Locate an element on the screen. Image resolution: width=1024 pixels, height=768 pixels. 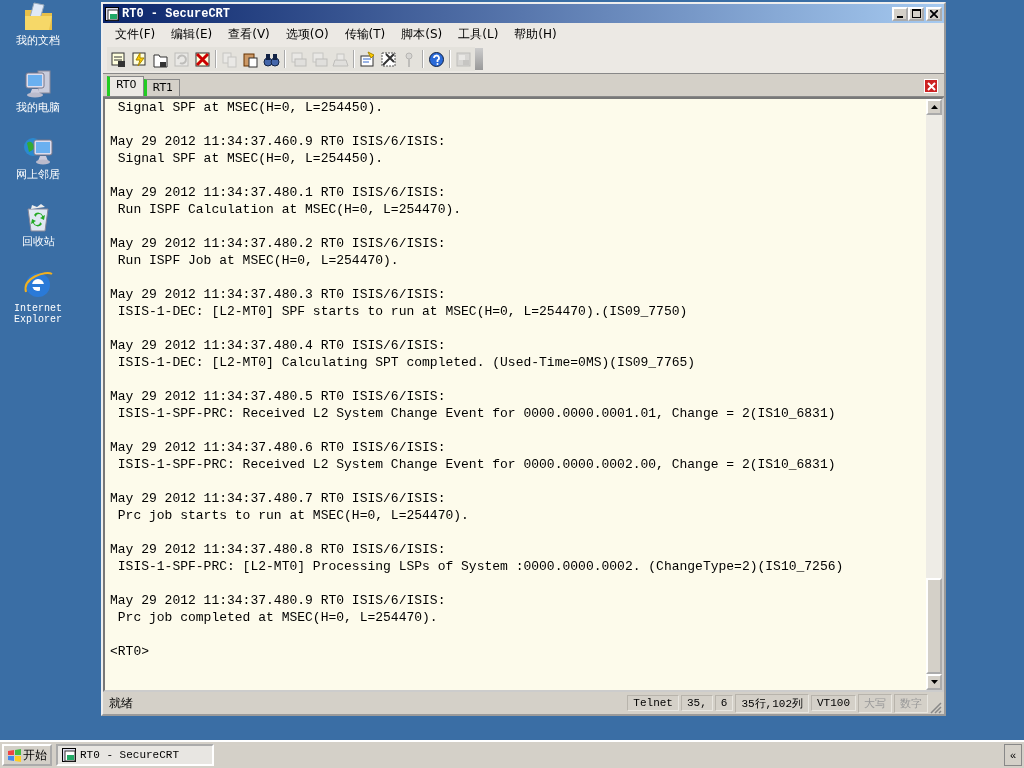
log-line: May 29 2012 11:34:37.480.1 RT0 ISIS/6/ISIS: is located at coordinates (278, 192).